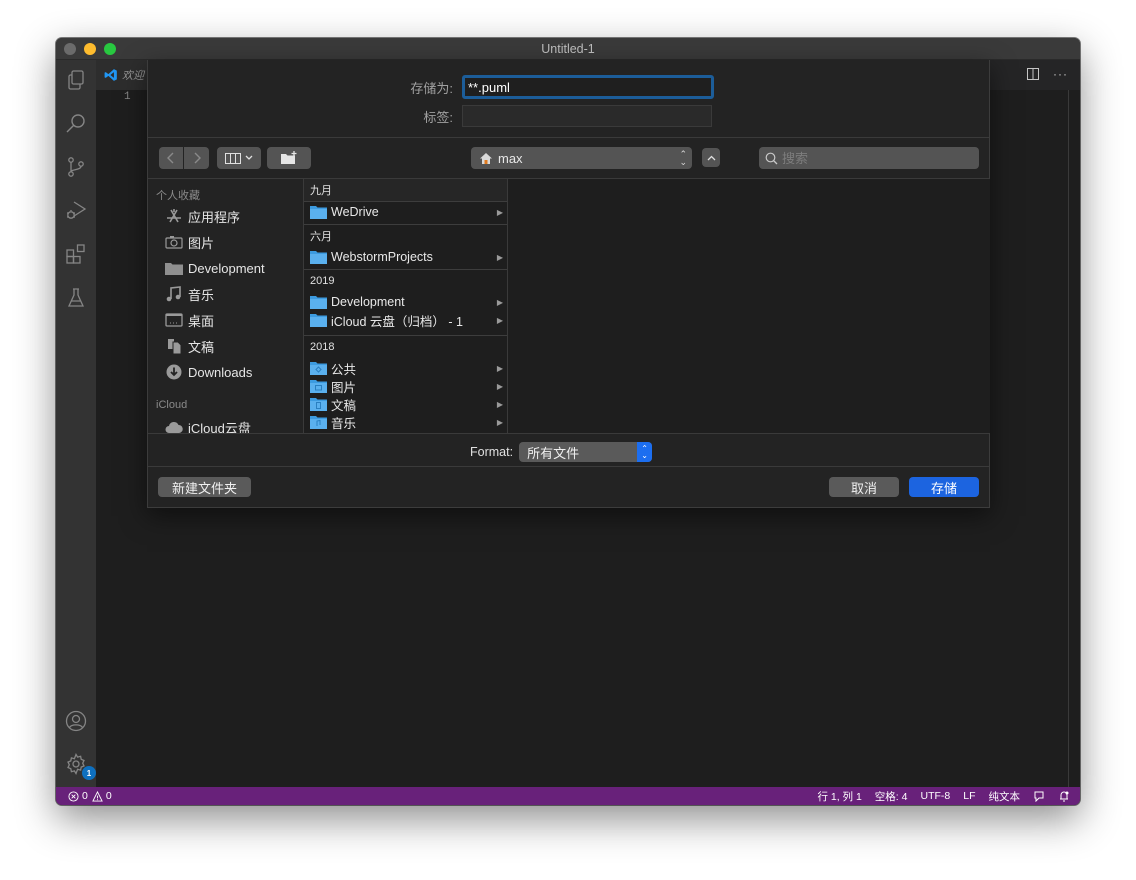 Image resolution: width=1136 pixels, height=880 pixels. I want to click on new-folder-toolbar-button, so click(289, 158).